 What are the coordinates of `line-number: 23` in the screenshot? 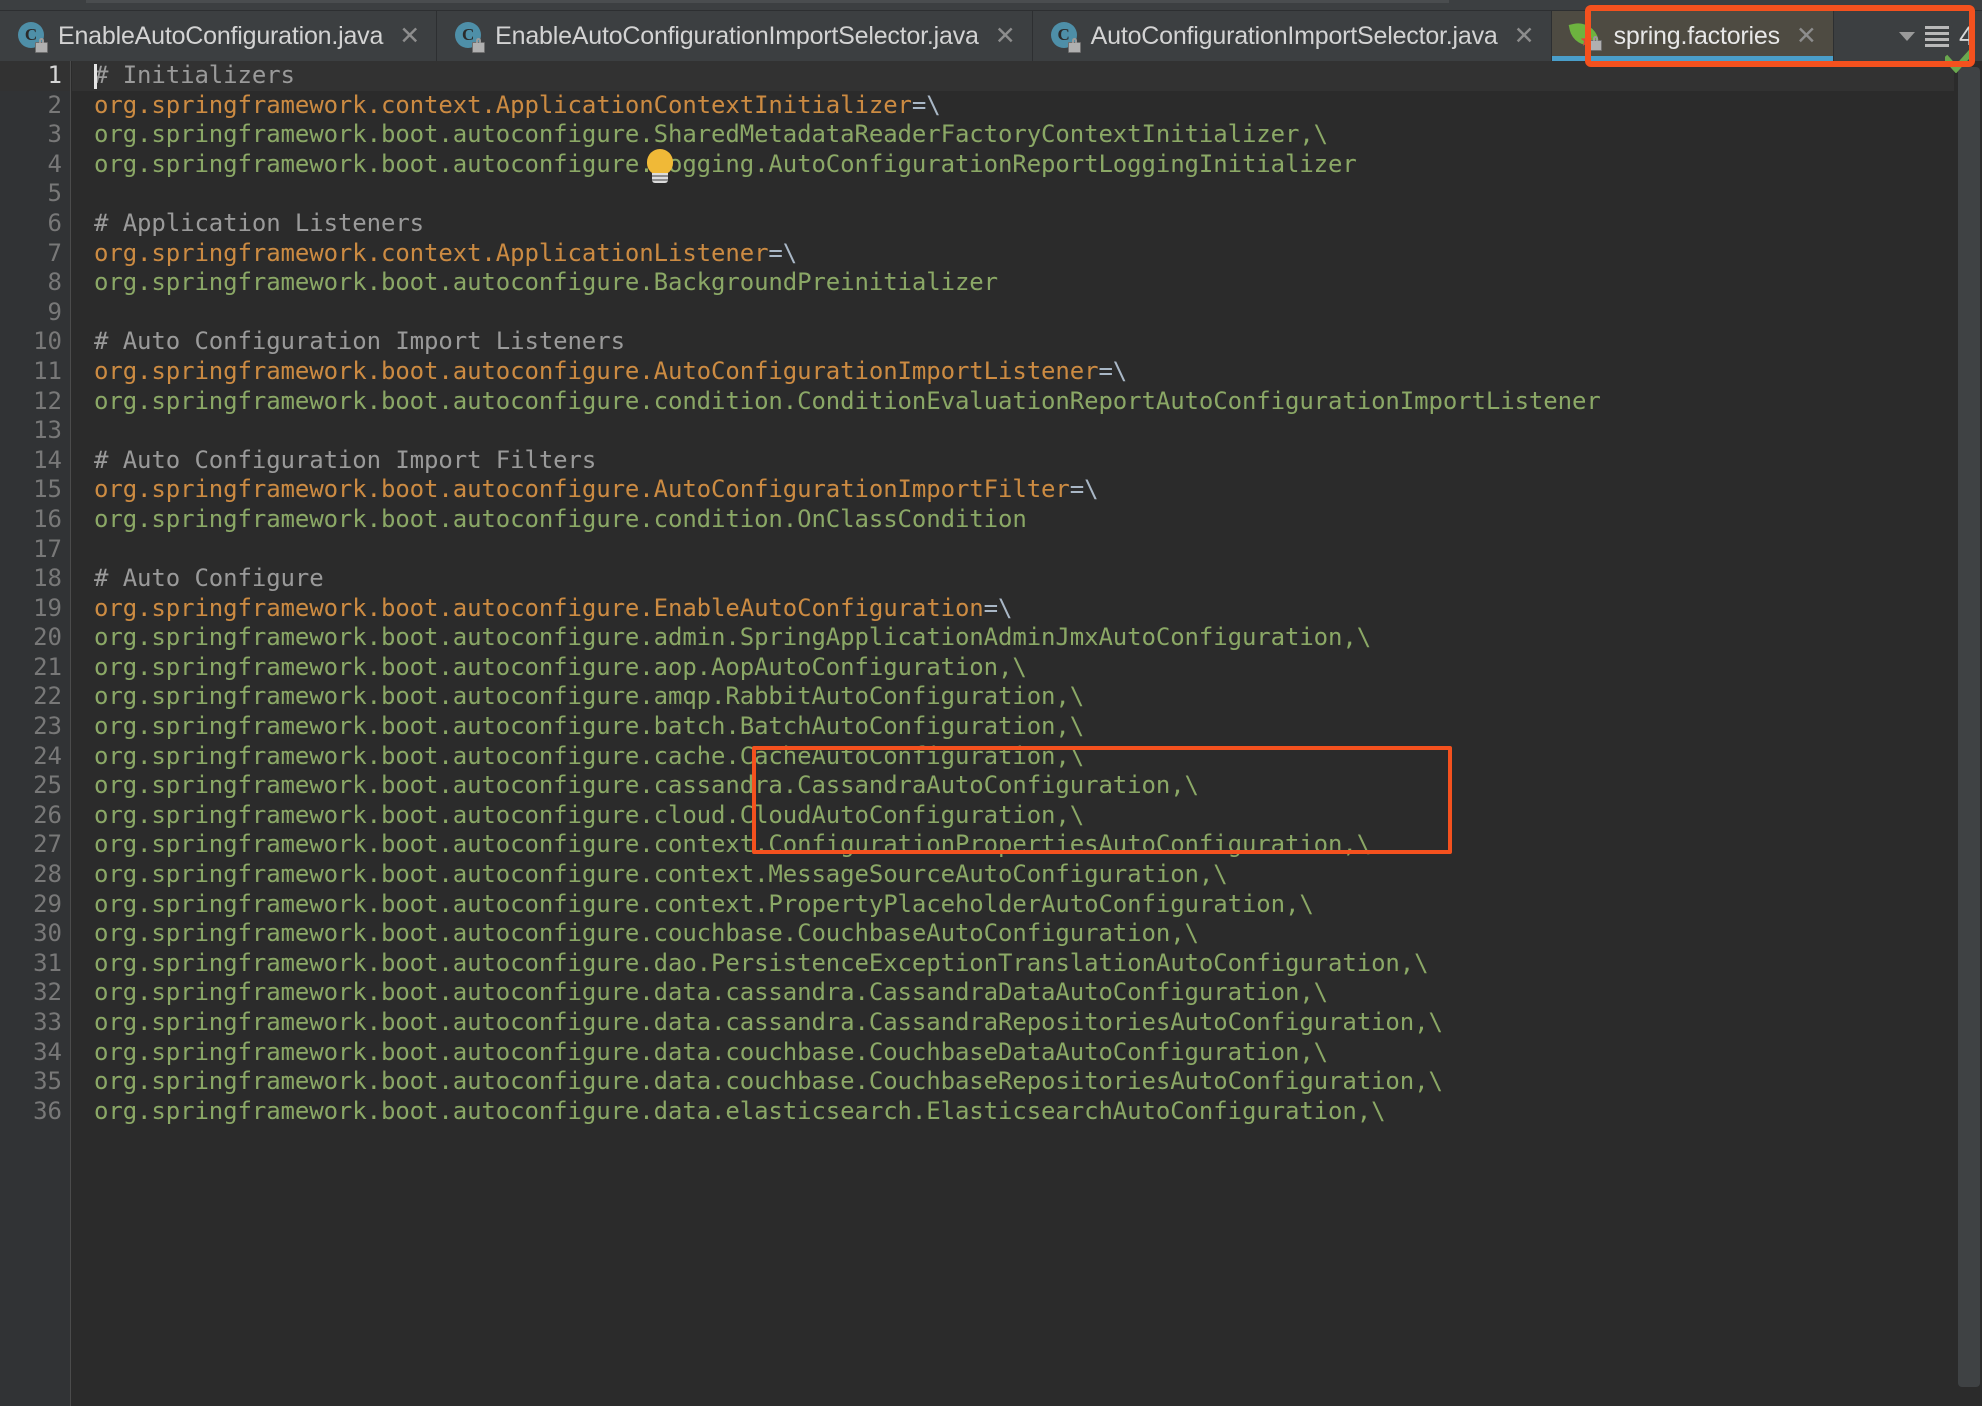 It's located at (47, 726).